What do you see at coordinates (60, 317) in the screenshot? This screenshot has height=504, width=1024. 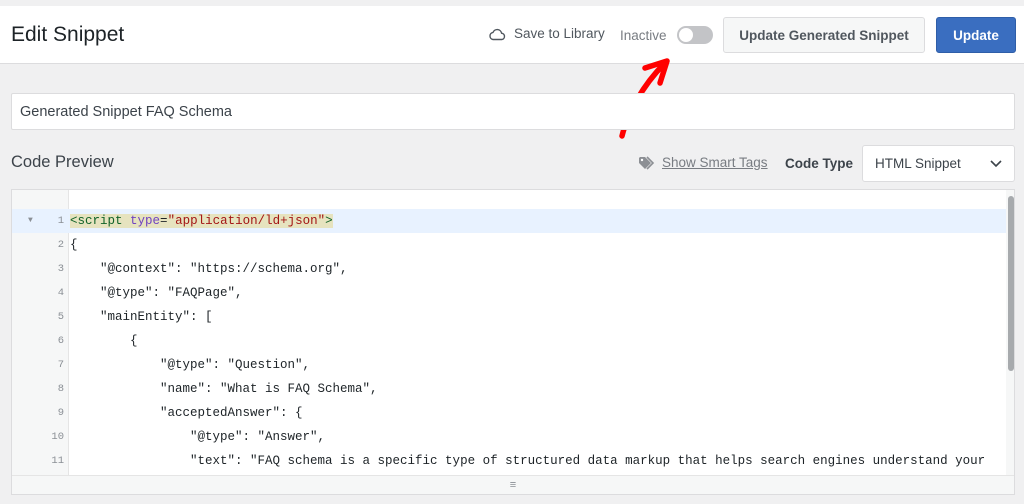 I see `line-number: 5` at bounding box center [60, 317].